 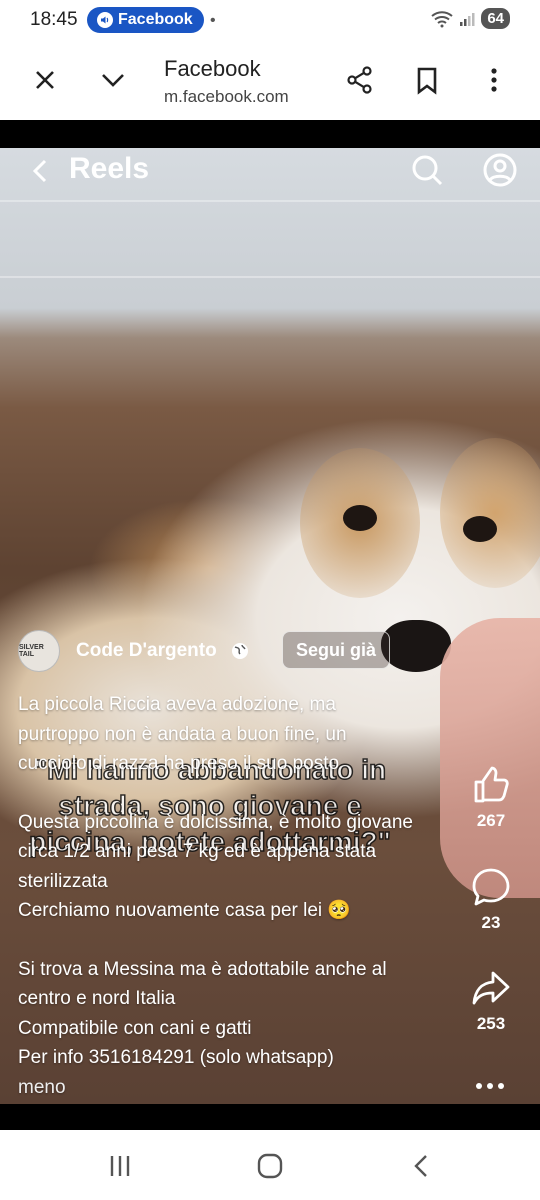 What do you see at coordinates (491, 988) in the screenshot?
I see `share-arrow-icon` at bounding box center [491, 988].